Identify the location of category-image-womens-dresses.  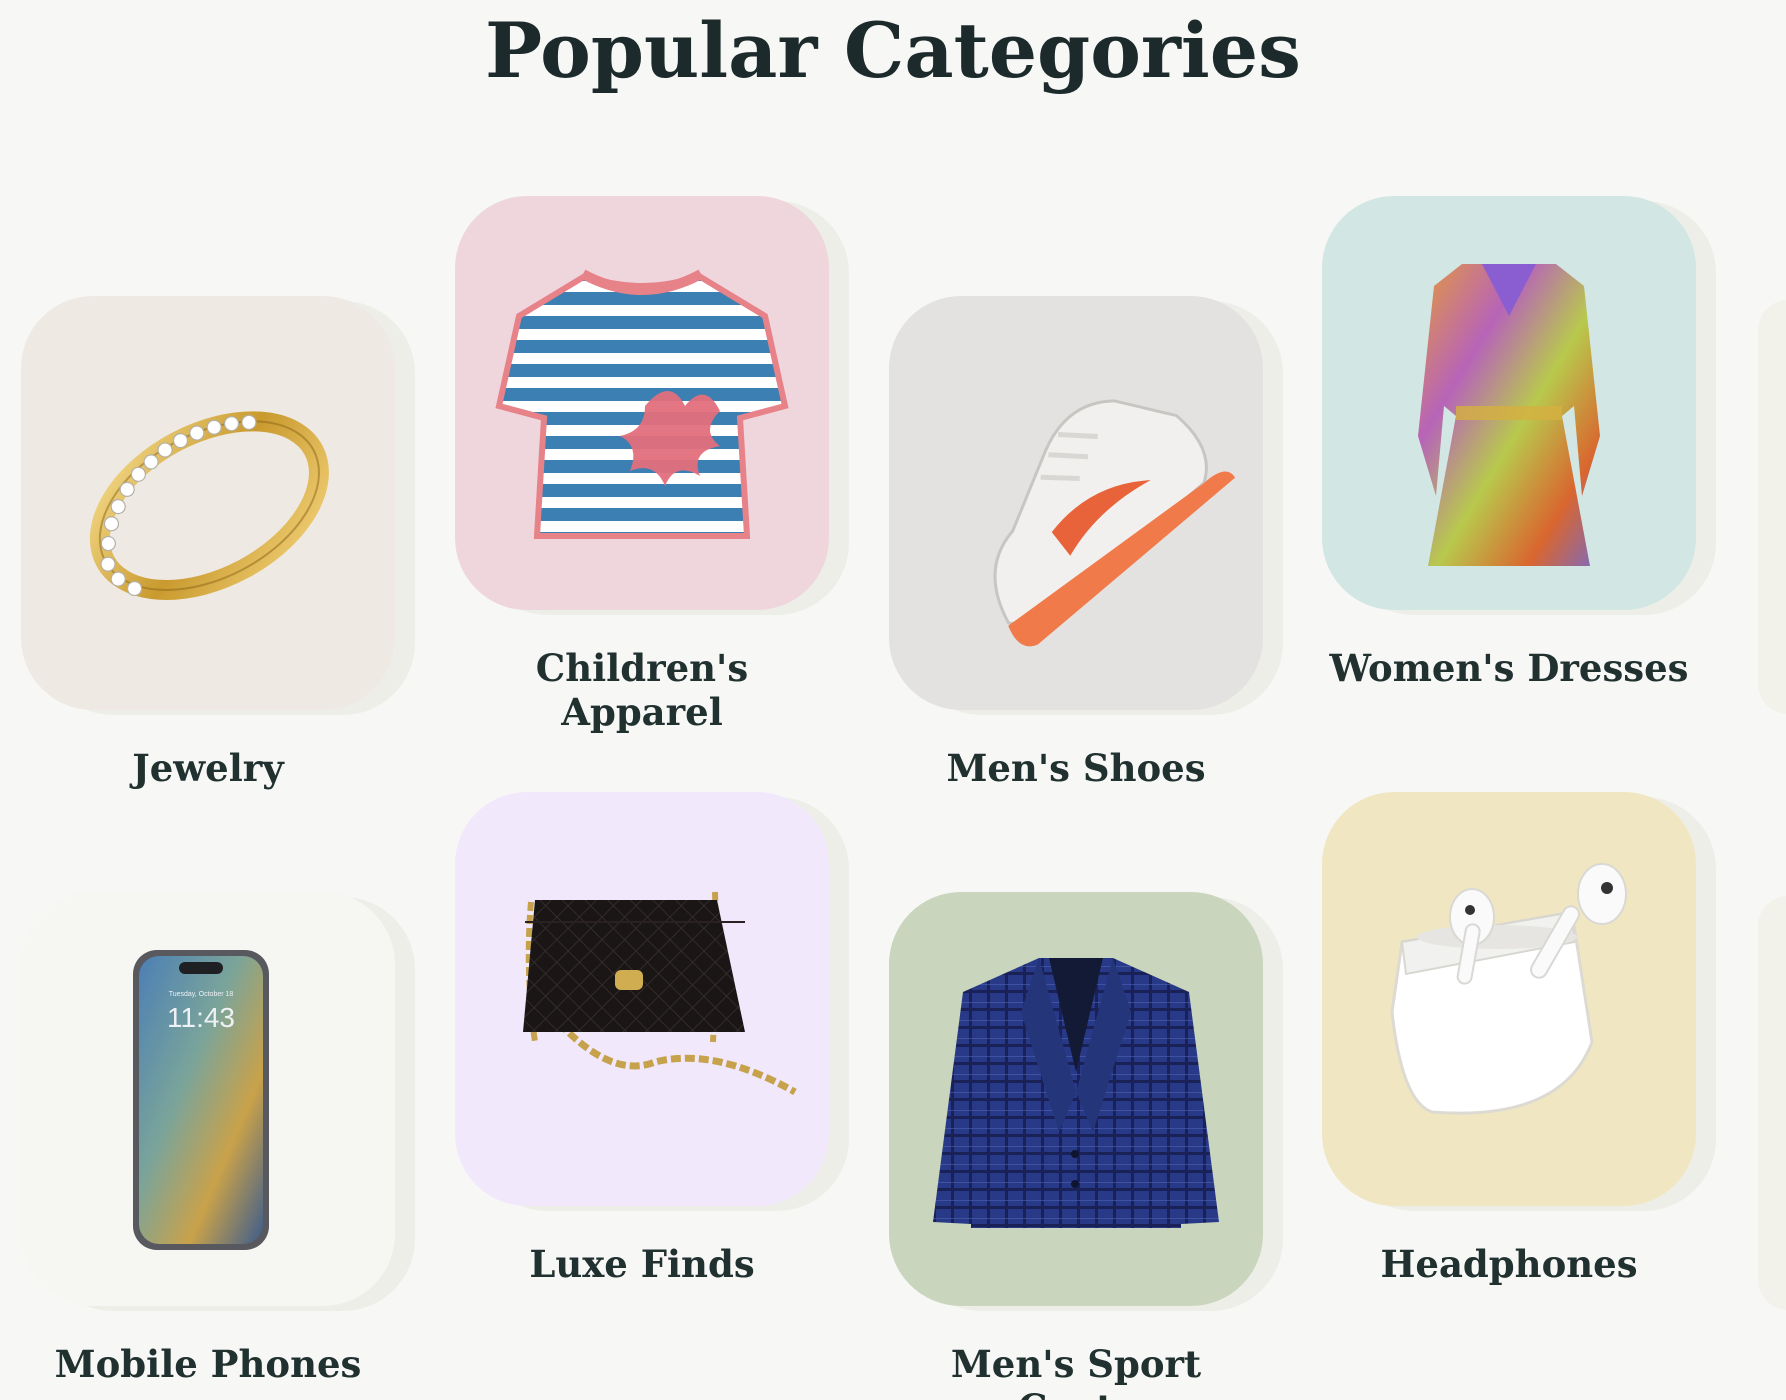
(1509, 403).